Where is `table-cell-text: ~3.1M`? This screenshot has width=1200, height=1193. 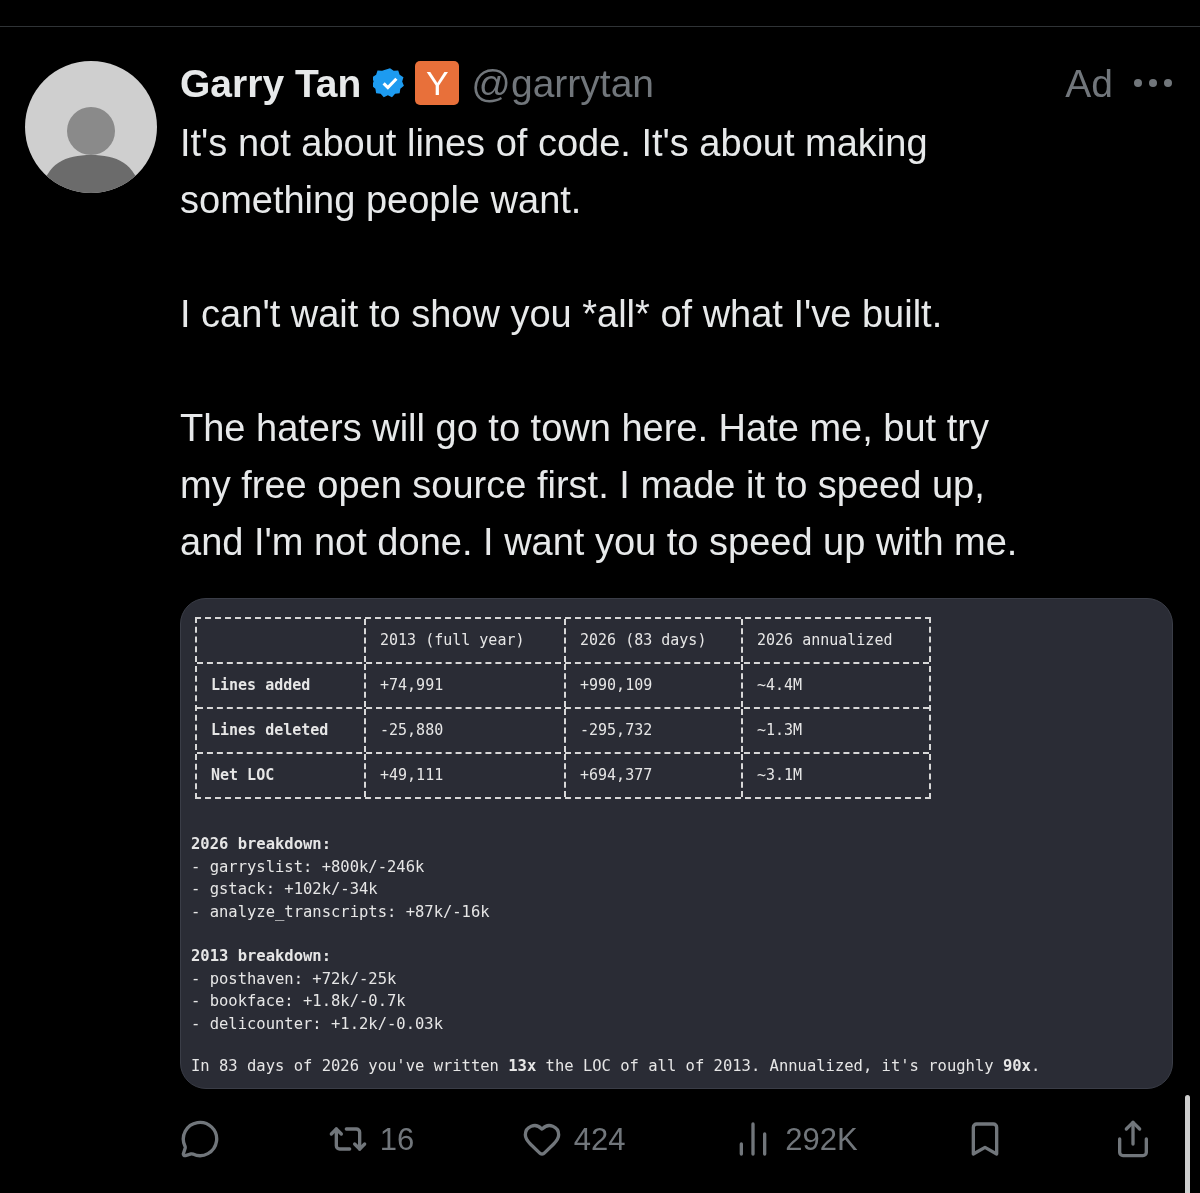
table-cell-text: ~3.1M is located at coordinates (780, 776).